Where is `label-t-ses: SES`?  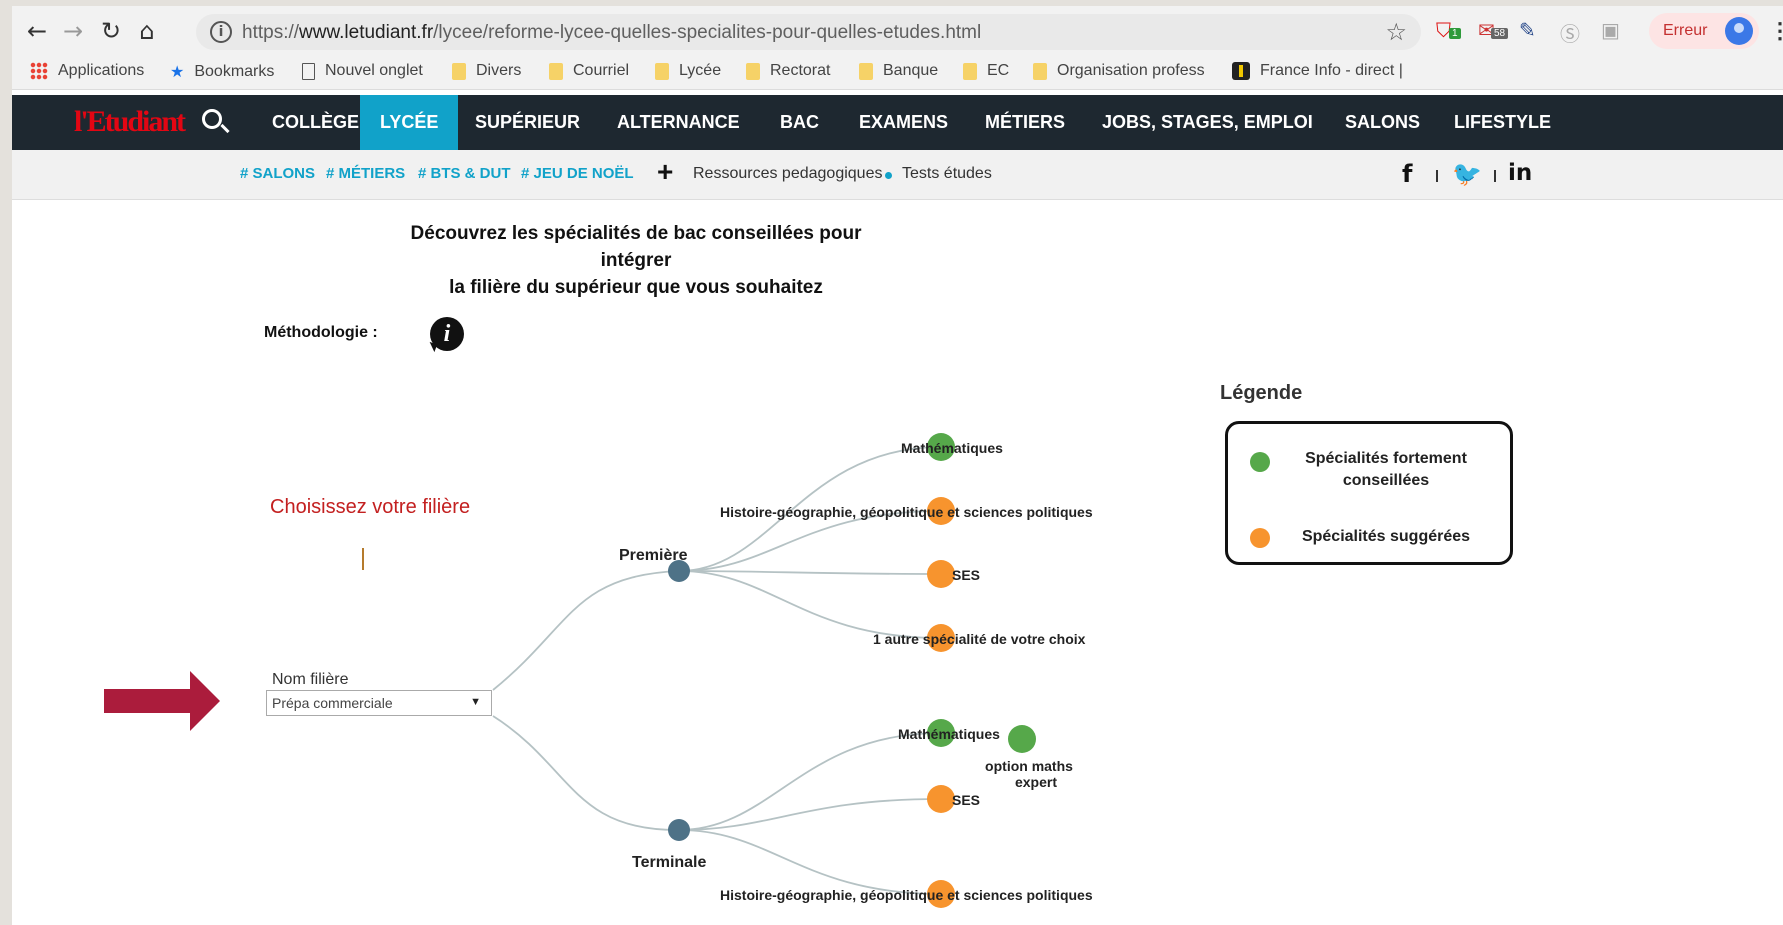
label-t-ses: SES is located at coordinates (966, 800).